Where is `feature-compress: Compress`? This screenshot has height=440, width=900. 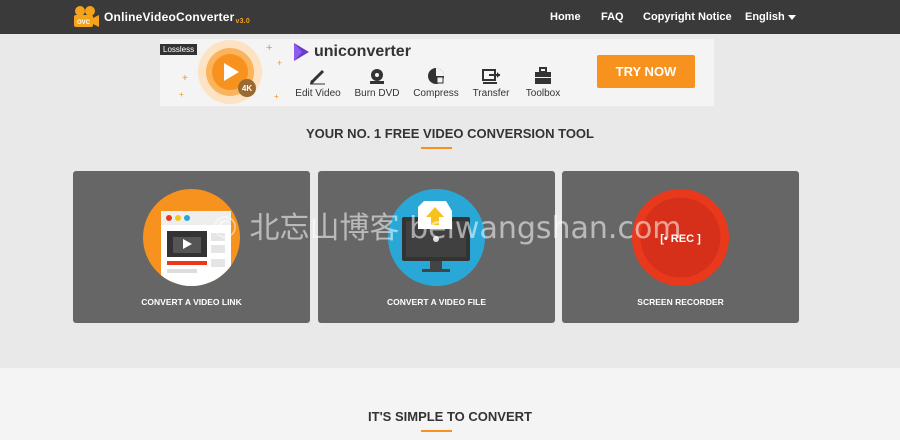 feature-compress: Compress is located at coordinates (436, 82).